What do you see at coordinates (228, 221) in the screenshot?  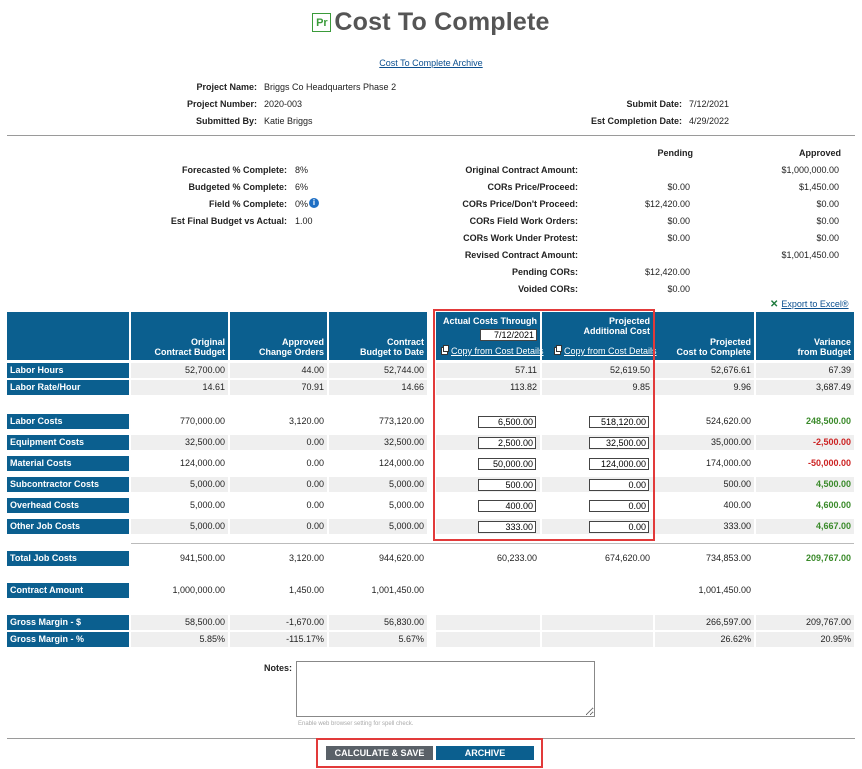 I see `est-final-budget-label: Est Final Budget vs Actual:` at bounding box center [228, 221].